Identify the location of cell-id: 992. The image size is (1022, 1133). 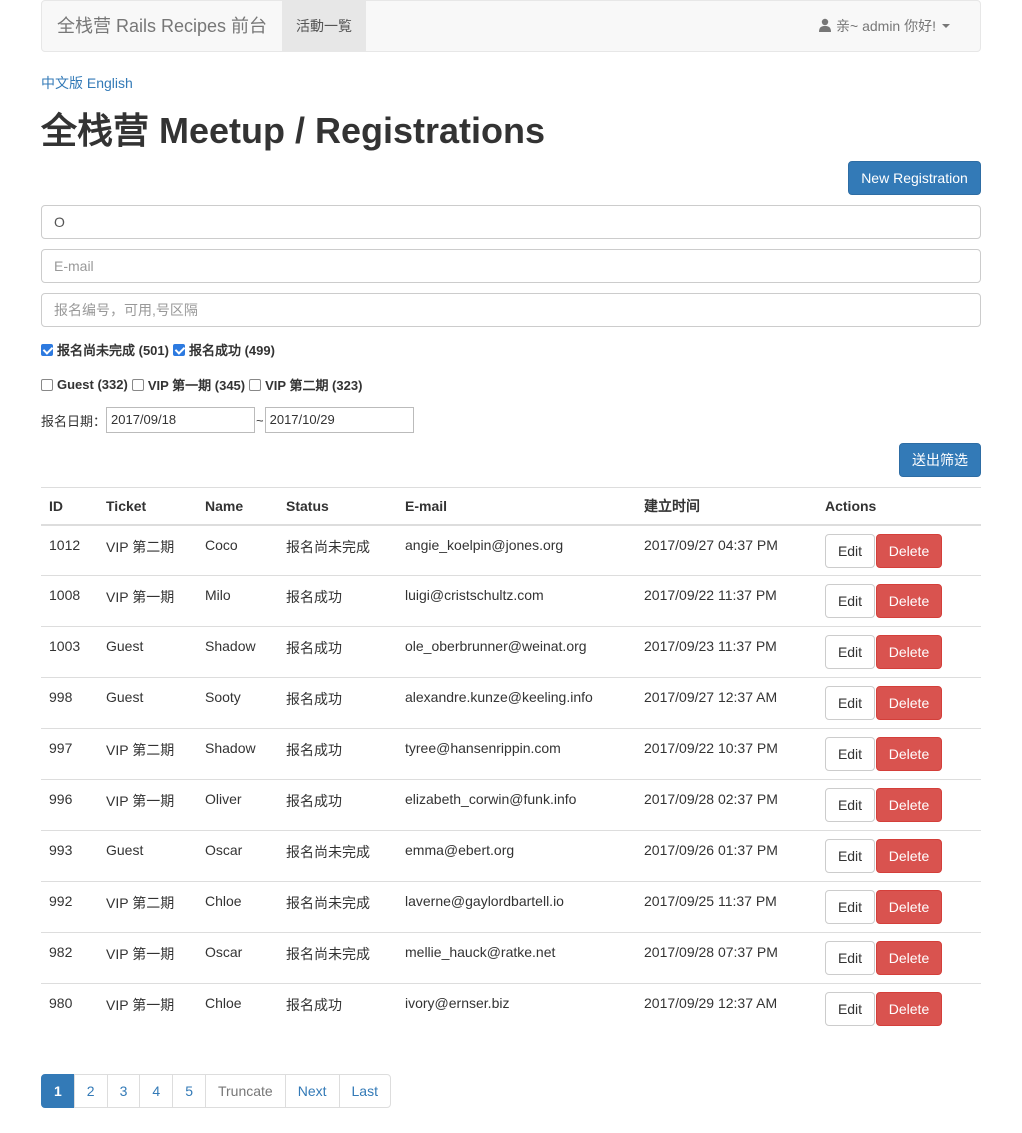
(69, 907).